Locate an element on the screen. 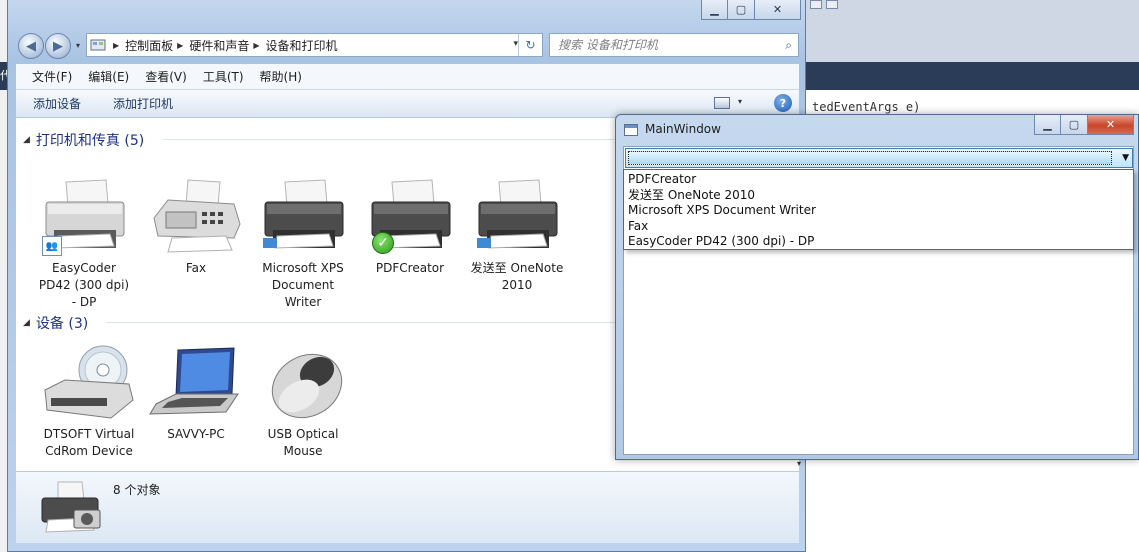  explorer-caption-buttons: ▁ ▢ ✕ is located at coordinates (751, 10).